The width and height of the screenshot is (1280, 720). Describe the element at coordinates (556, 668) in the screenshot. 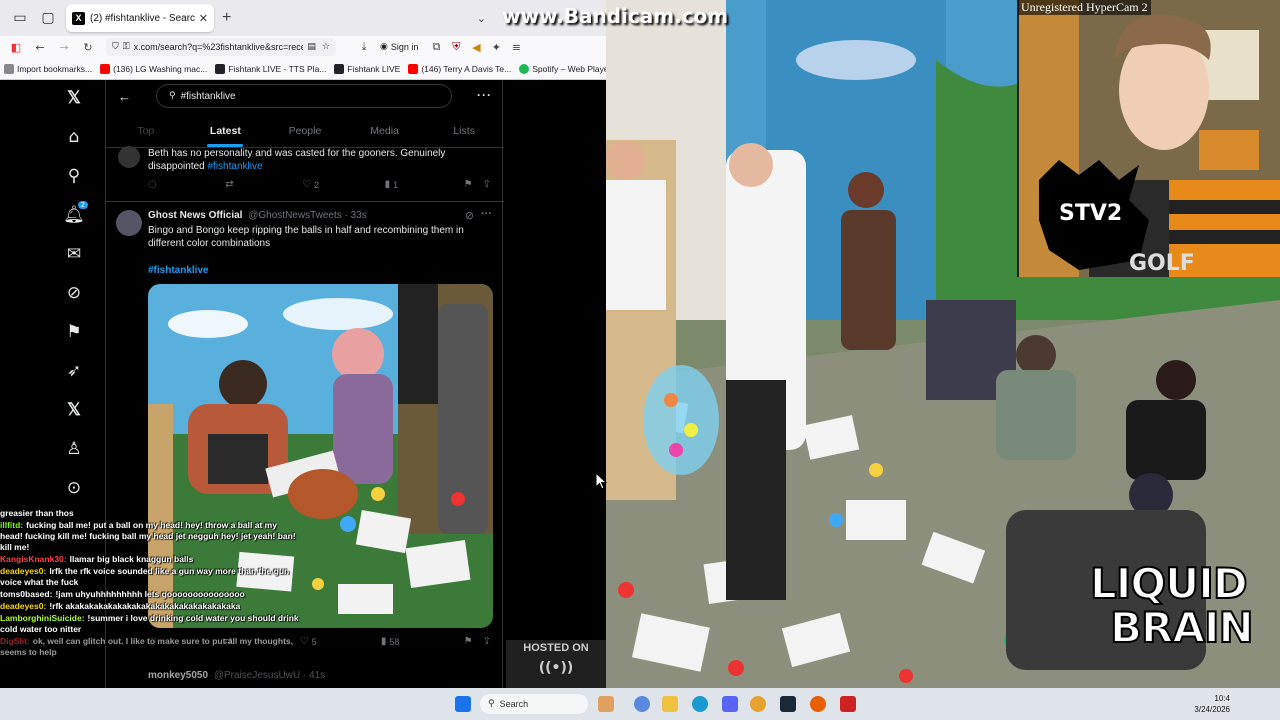

I see `broadcast-icon: ((•))` at that location.